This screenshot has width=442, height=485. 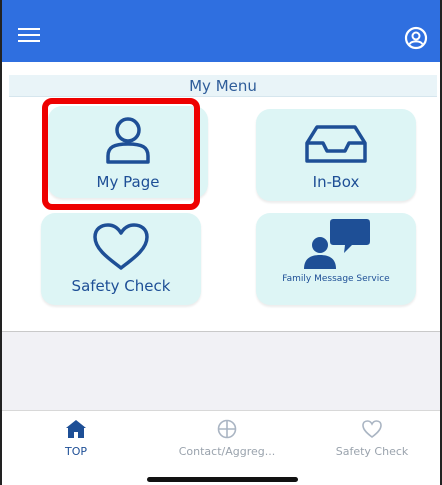 I want to click on tile-family-message-service-label: Family Message Service, so click(x=336, y=279).